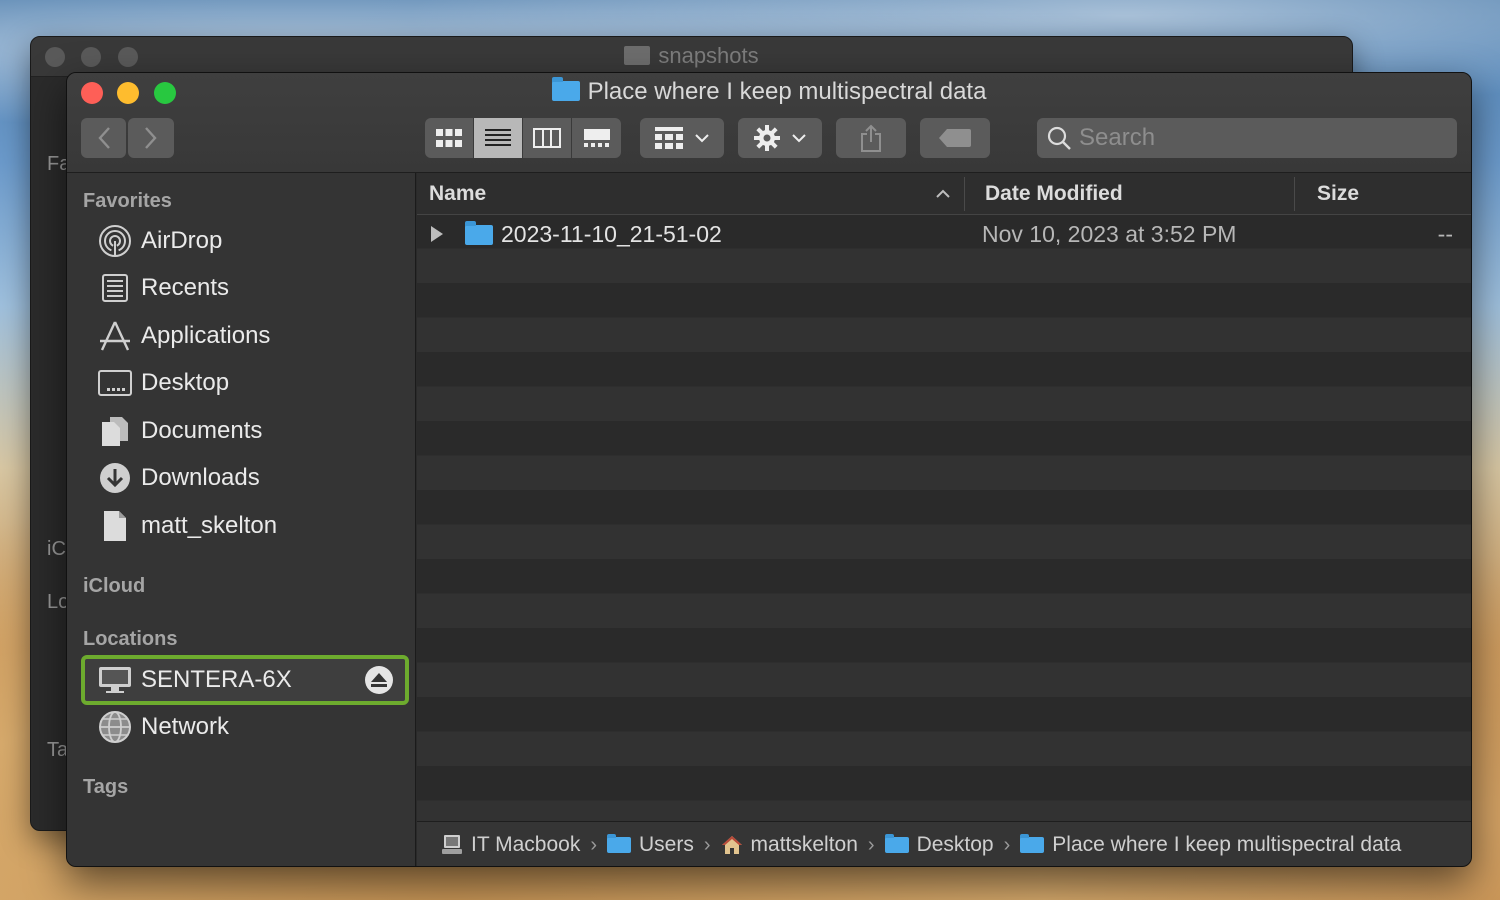 The image size is (1500, 900). I want to click on tag-icon, so click(955, 138).